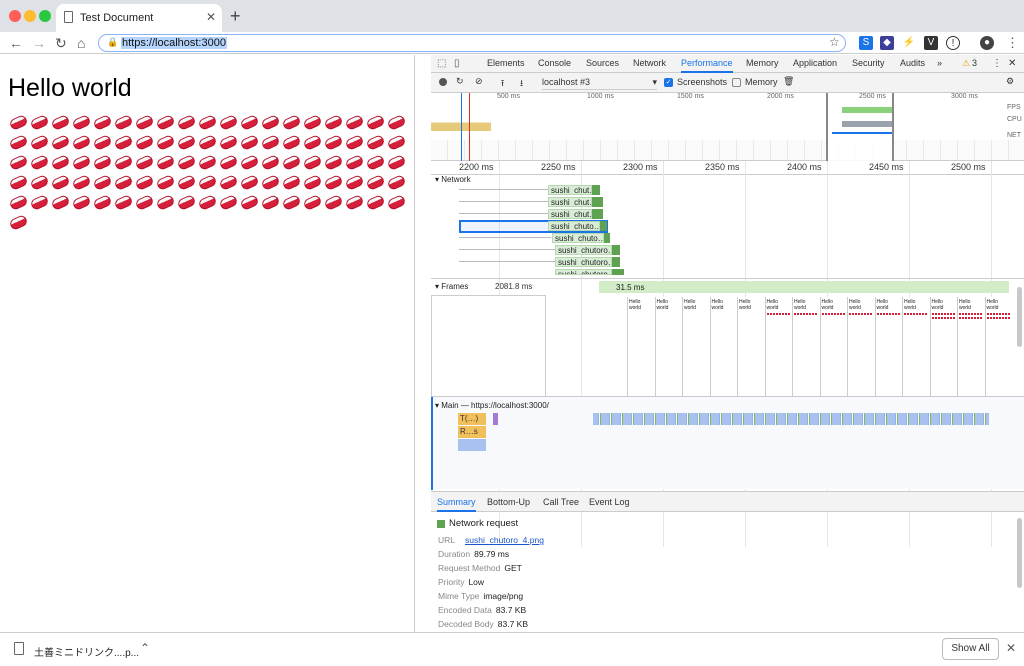 Image resolution: width=1024 pixels, height=666 pixels. What do you see at coordinates (649, 63) in the screenshot?
I see `tab-network: Network` at bounding box center [649, 63].